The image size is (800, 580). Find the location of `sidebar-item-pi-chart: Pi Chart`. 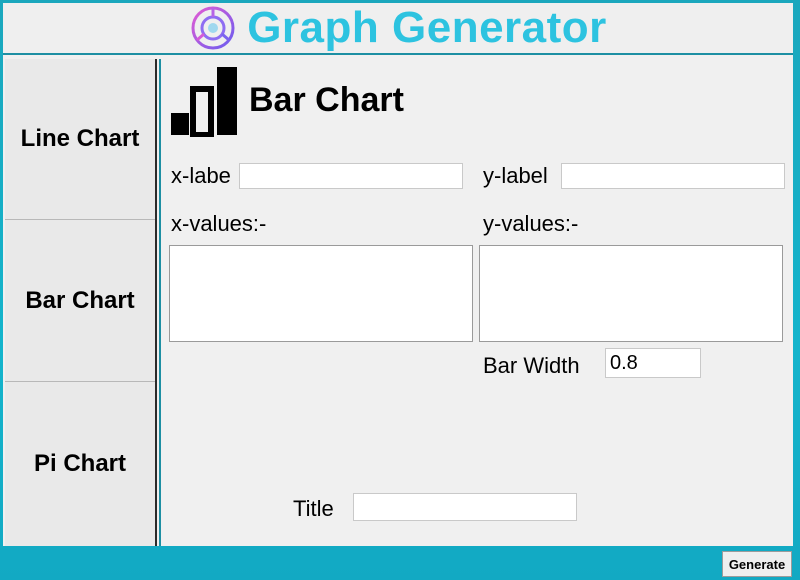

sidebar-item-pi-chart: Pi Chart is located at coordinates (80, 463).